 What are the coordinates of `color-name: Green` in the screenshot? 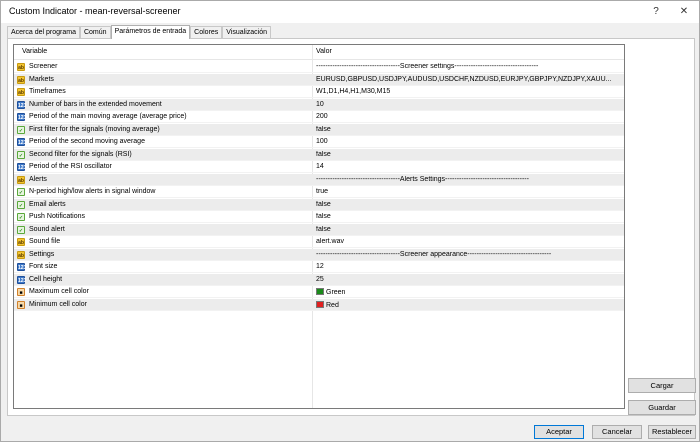 It's located at (336, 292).